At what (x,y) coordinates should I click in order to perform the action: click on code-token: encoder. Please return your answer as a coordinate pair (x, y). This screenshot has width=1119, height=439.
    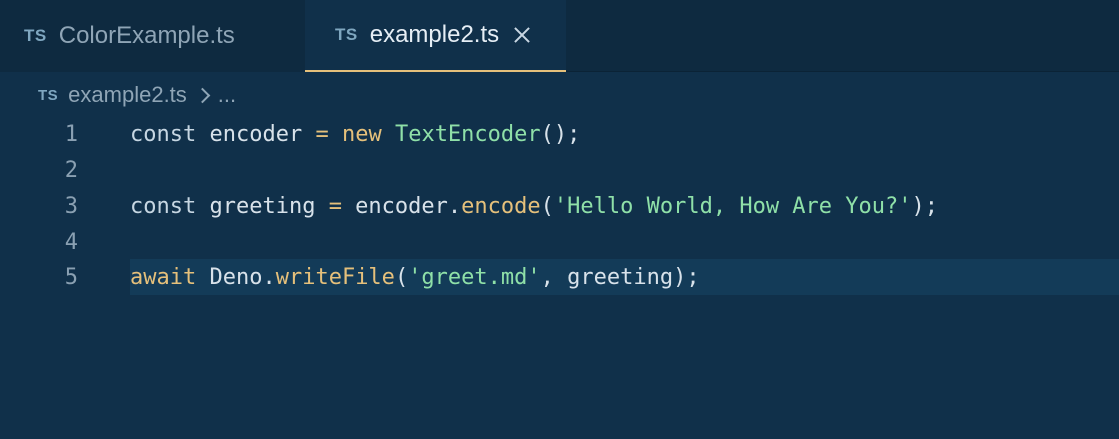
    Looking at the image, I should click on (256, 134).